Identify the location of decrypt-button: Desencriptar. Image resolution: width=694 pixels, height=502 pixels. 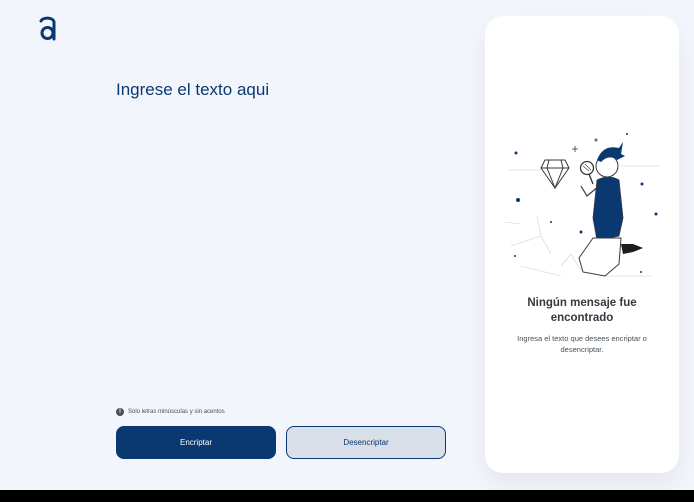
(366, 442).